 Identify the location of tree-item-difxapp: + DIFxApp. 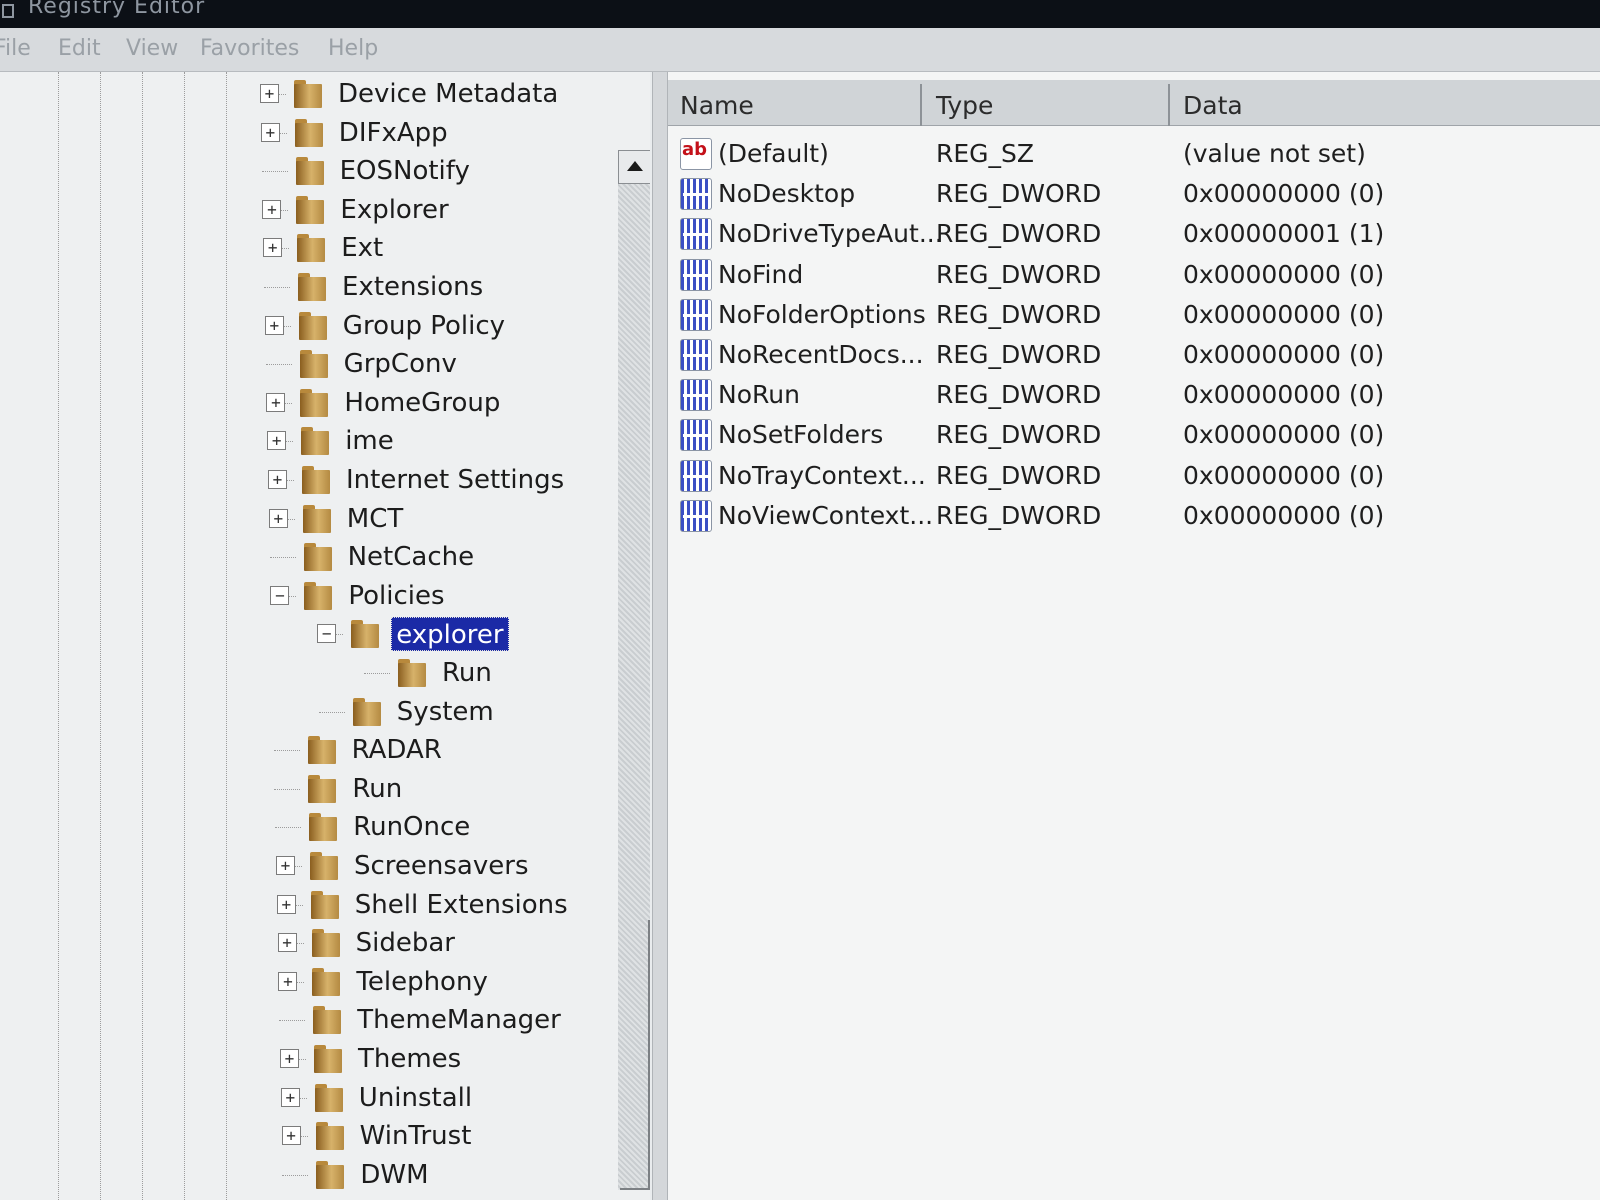
(455, 133).